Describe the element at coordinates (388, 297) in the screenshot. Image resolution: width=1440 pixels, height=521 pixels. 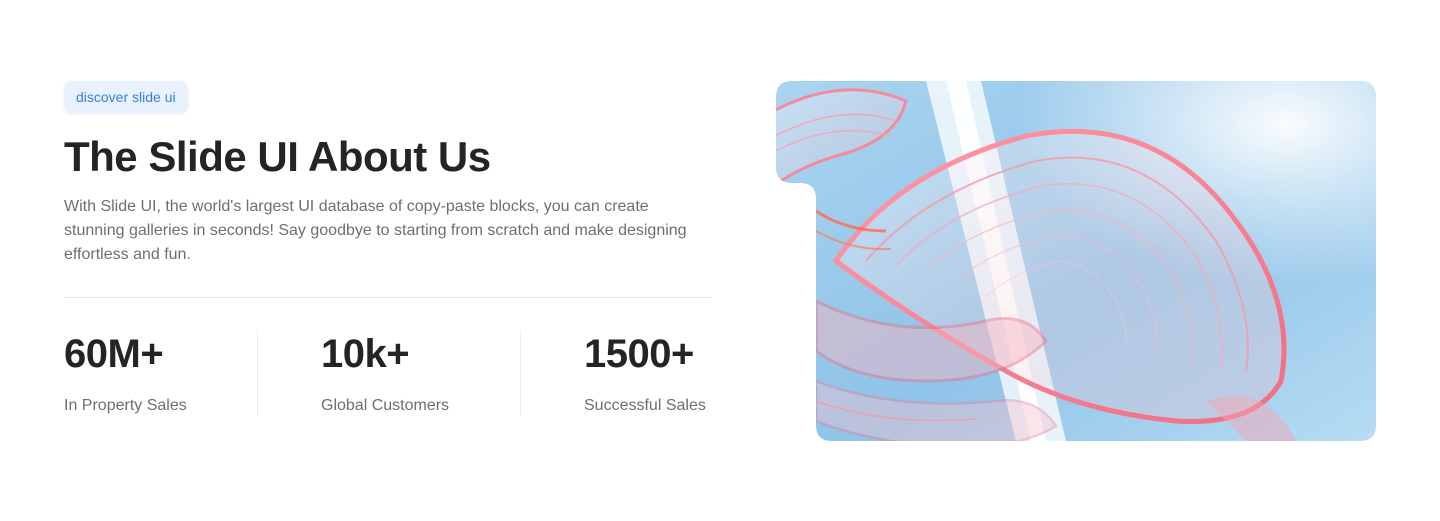
I see `divider` at that location.